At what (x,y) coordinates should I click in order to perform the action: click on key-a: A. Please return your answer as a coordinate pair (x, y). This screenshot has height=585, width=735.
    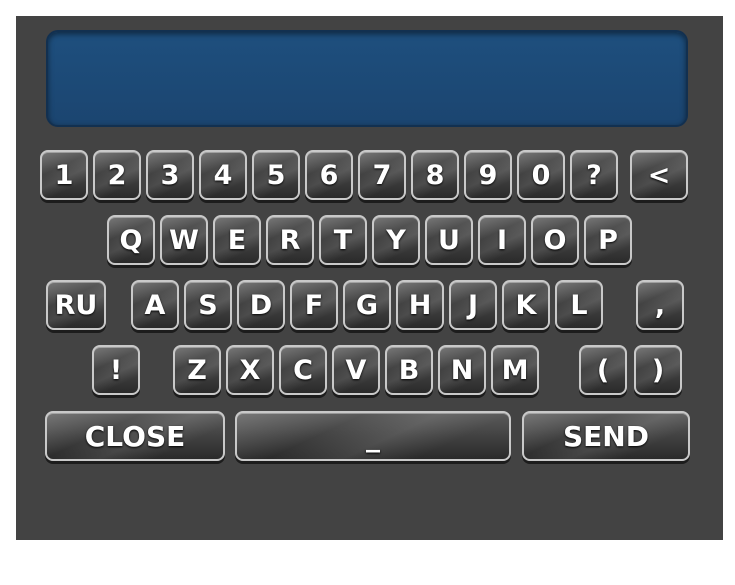
    Looking at the image, I should click on (155, 305).